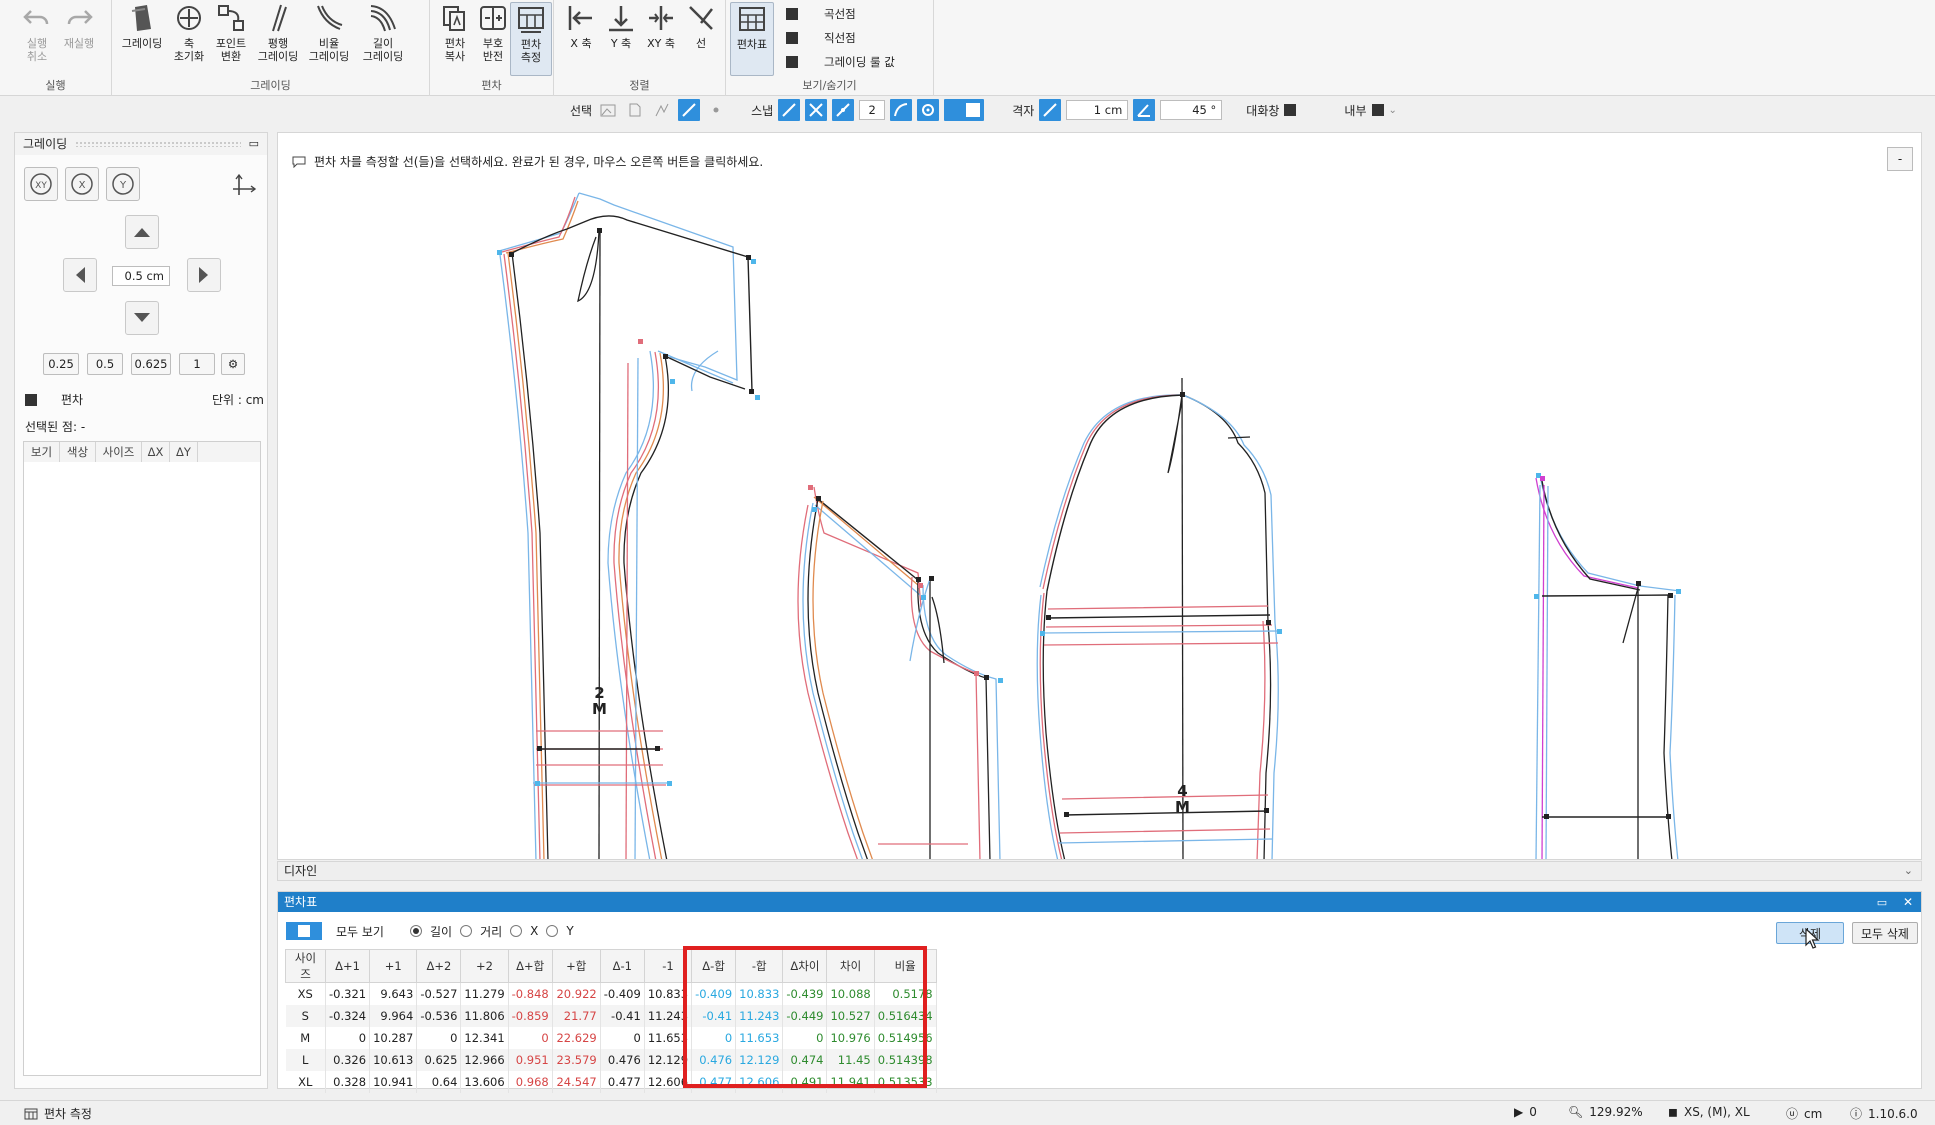 The height and width of the screenshot is (1125, 1935). I want to click on step-preset-button: 0.5, so click(105, 364).